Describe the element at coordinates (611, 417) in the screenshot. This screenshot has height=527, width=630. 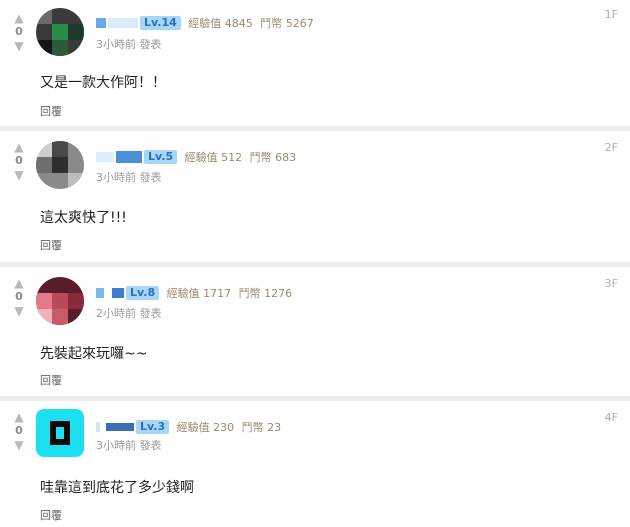
I see `floor-number: 4F` at that location.